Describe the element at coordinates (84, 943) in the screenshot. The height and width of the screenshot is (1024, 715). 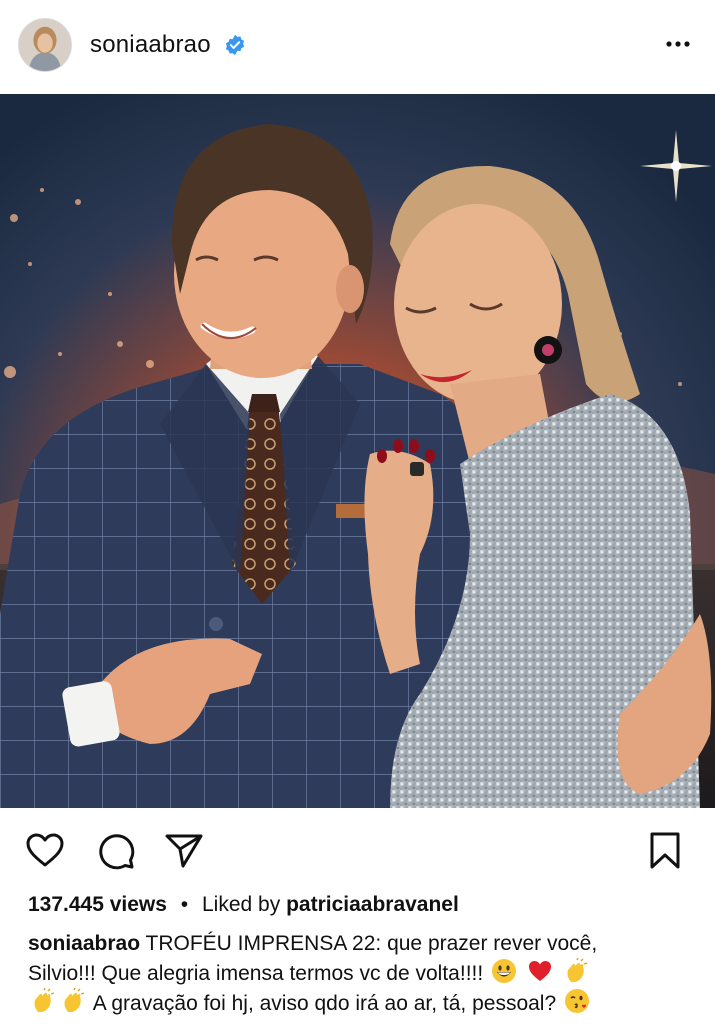
I see `caption-author: sonia​abrao` at that location.